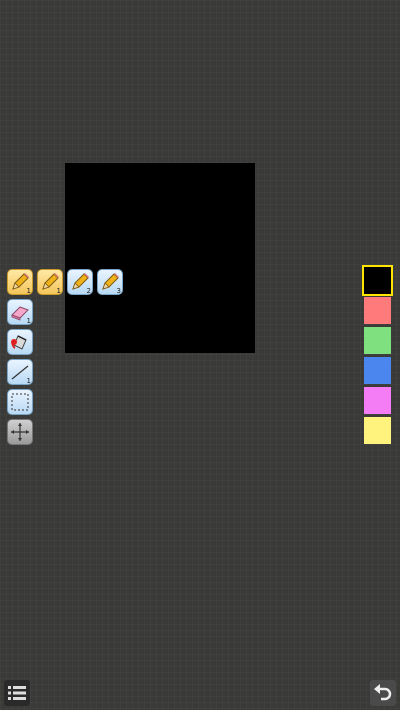  Describe the element at coordinates (377, 370) in the screenshot. I see `color-swatch-blue` at that location.